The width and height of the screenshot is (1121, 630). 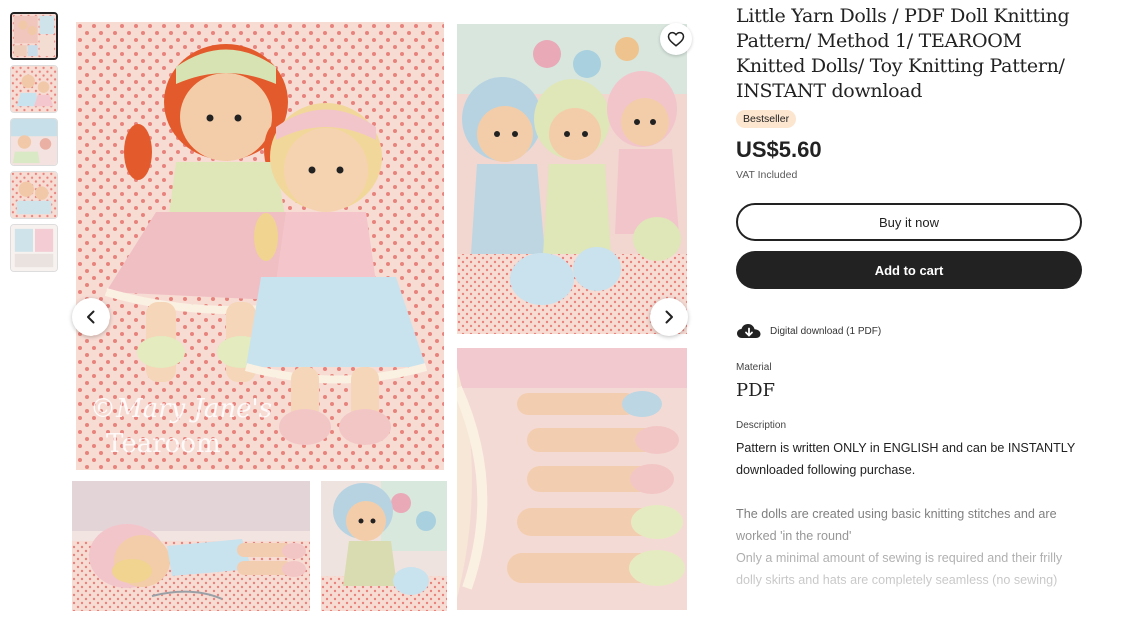 I want to click on digital-download-label: Digital download (1 PDF), so click(x=826, y=331).